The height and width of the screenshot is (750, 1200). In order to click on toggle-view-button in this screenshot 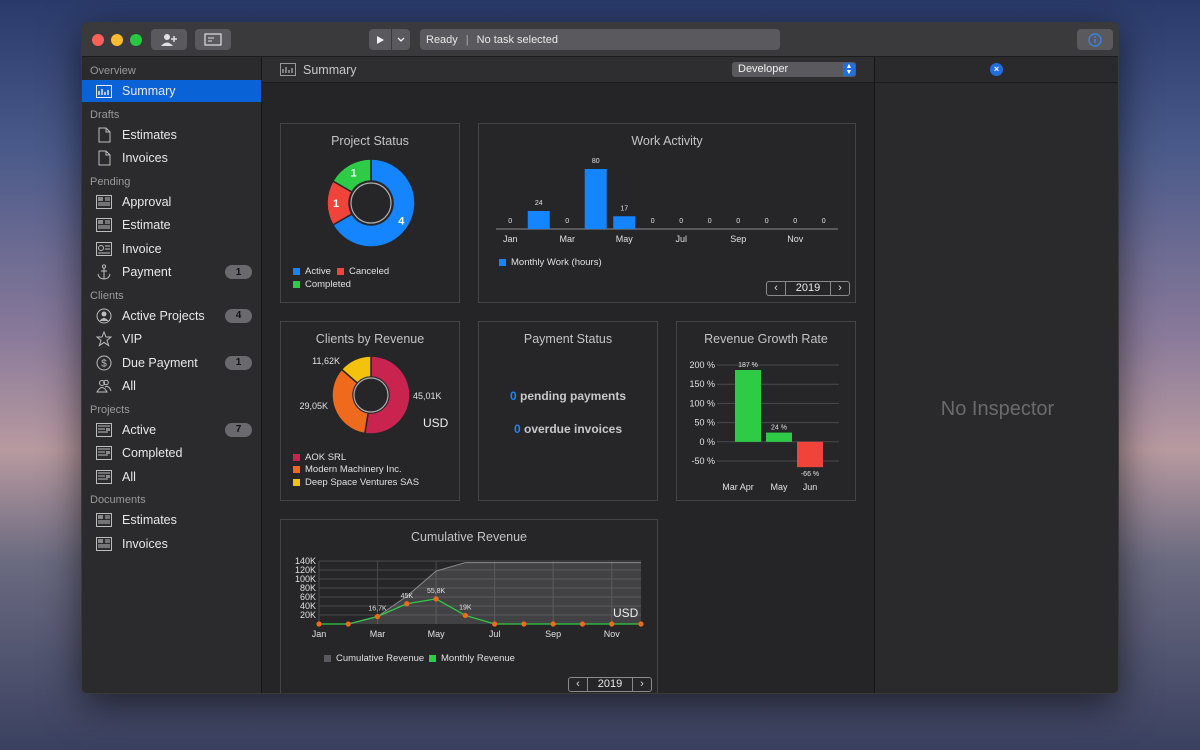, I will do `click(213, 39)`.